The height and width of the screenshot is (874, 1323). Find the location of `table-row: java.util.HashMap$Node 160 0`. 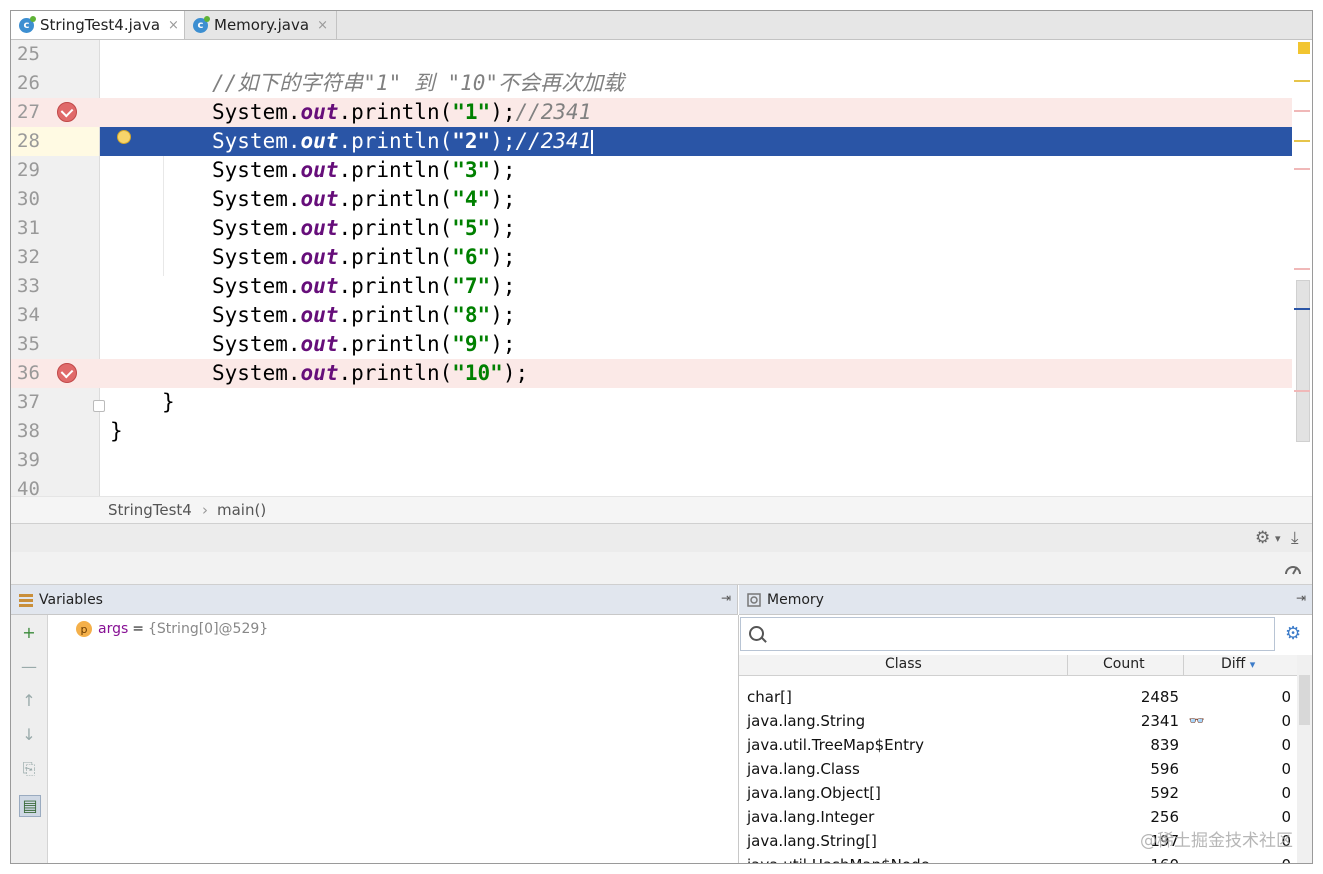

table-row: java.util.HashMap$Node 160 0 is located at coordinates (1018, 858).